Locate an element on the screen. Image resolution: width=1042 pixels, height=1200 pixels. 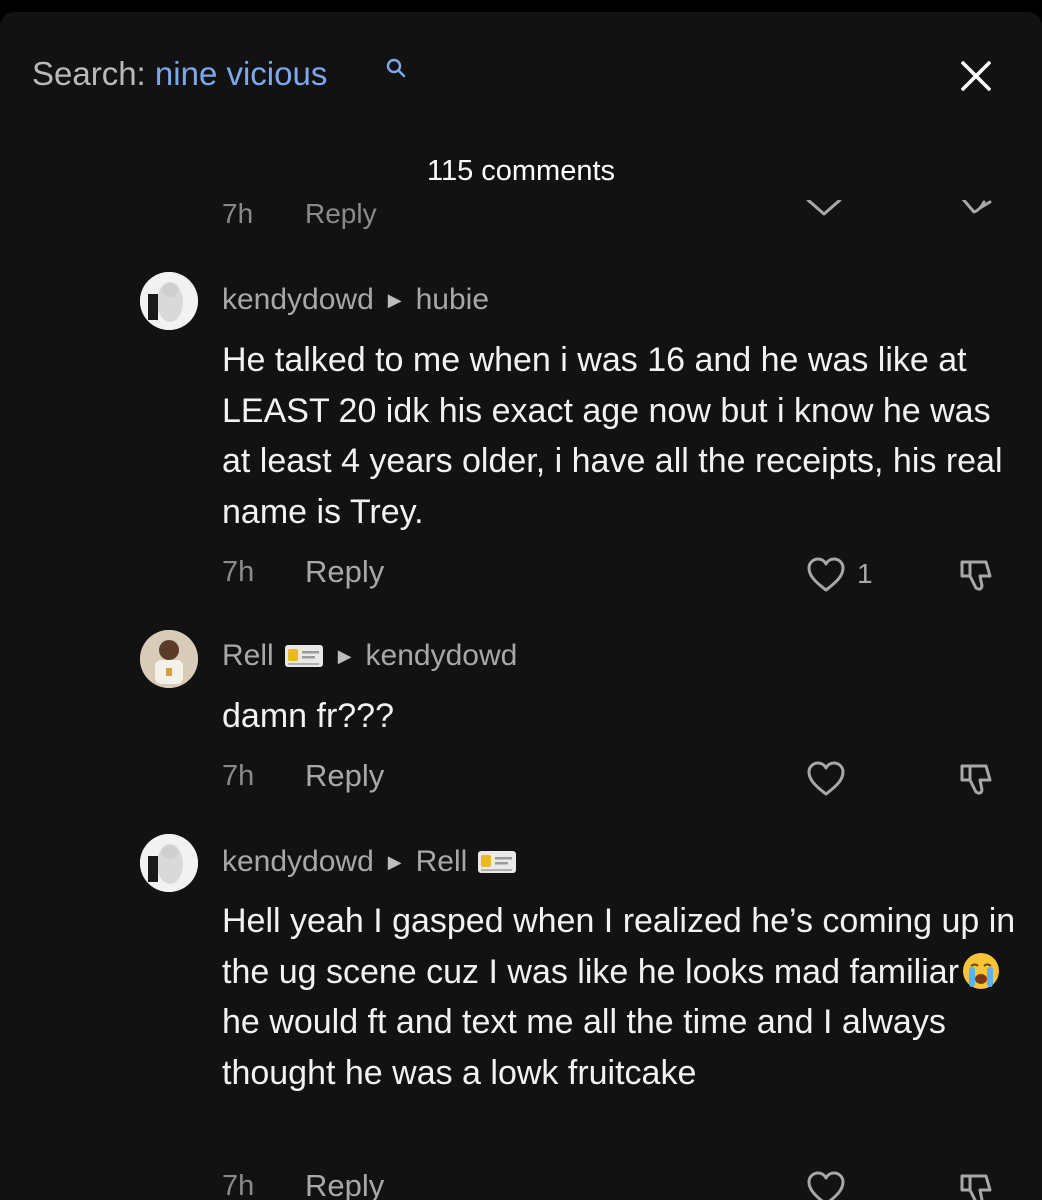
comment-meta: kendydowd ▶ hubie is located at coordinates (355, 300).